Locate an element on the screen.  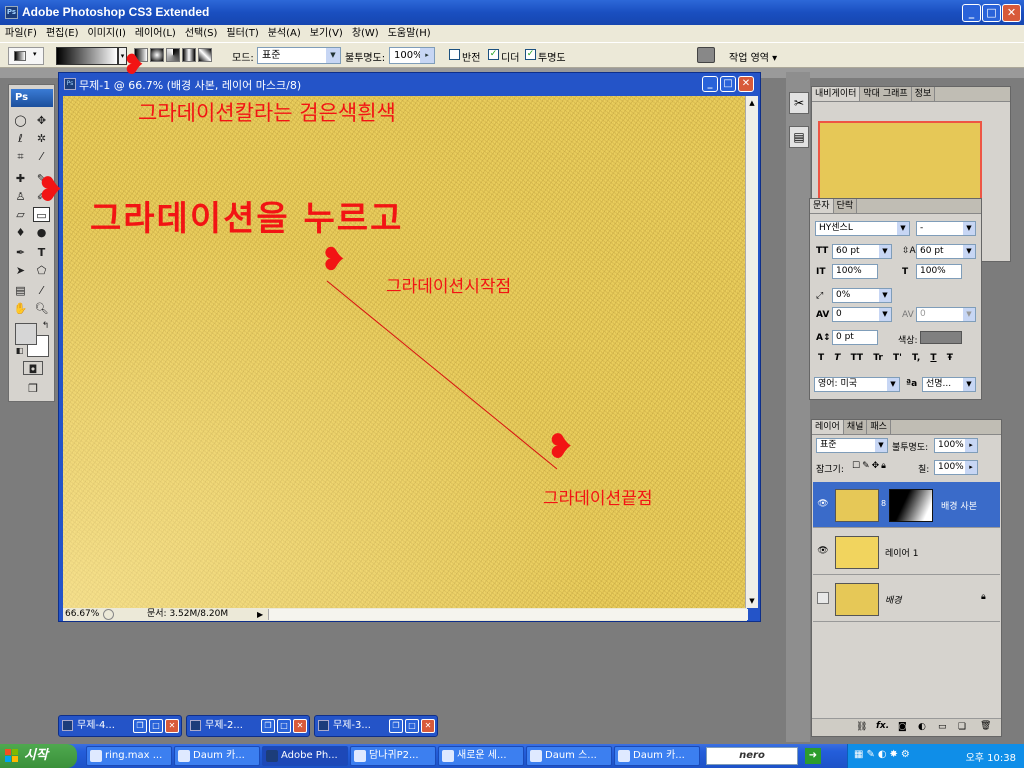
type-style-buttons: T T TT Tr T' T, T Ŧ is located at coordinates (885, 358).